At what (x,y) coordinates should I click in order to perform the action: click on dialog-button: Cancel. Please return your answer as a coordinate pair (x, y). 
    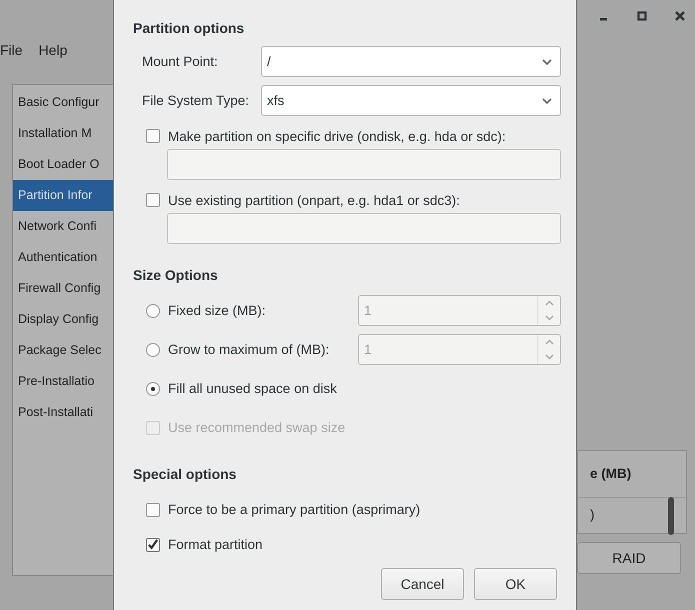
    Looking at the image, I should click on (422, 584).